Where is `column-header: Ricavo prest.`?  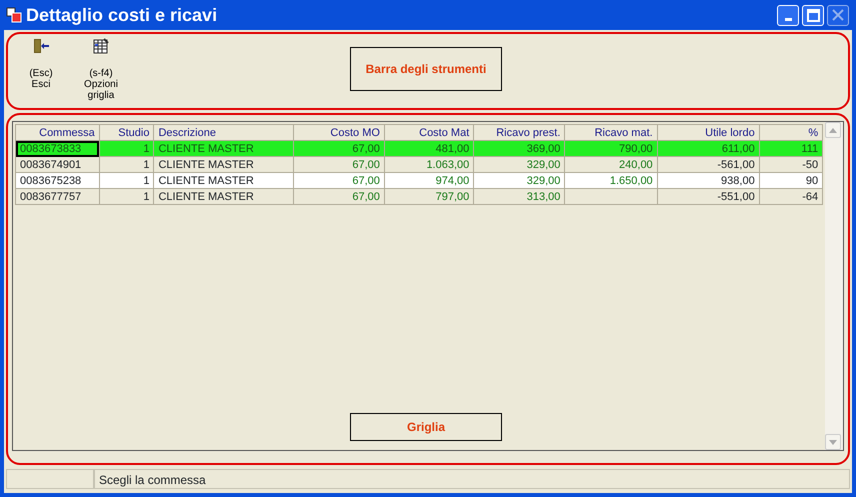 column-header: Ricavo prest. is located at coordinates (519, 132).